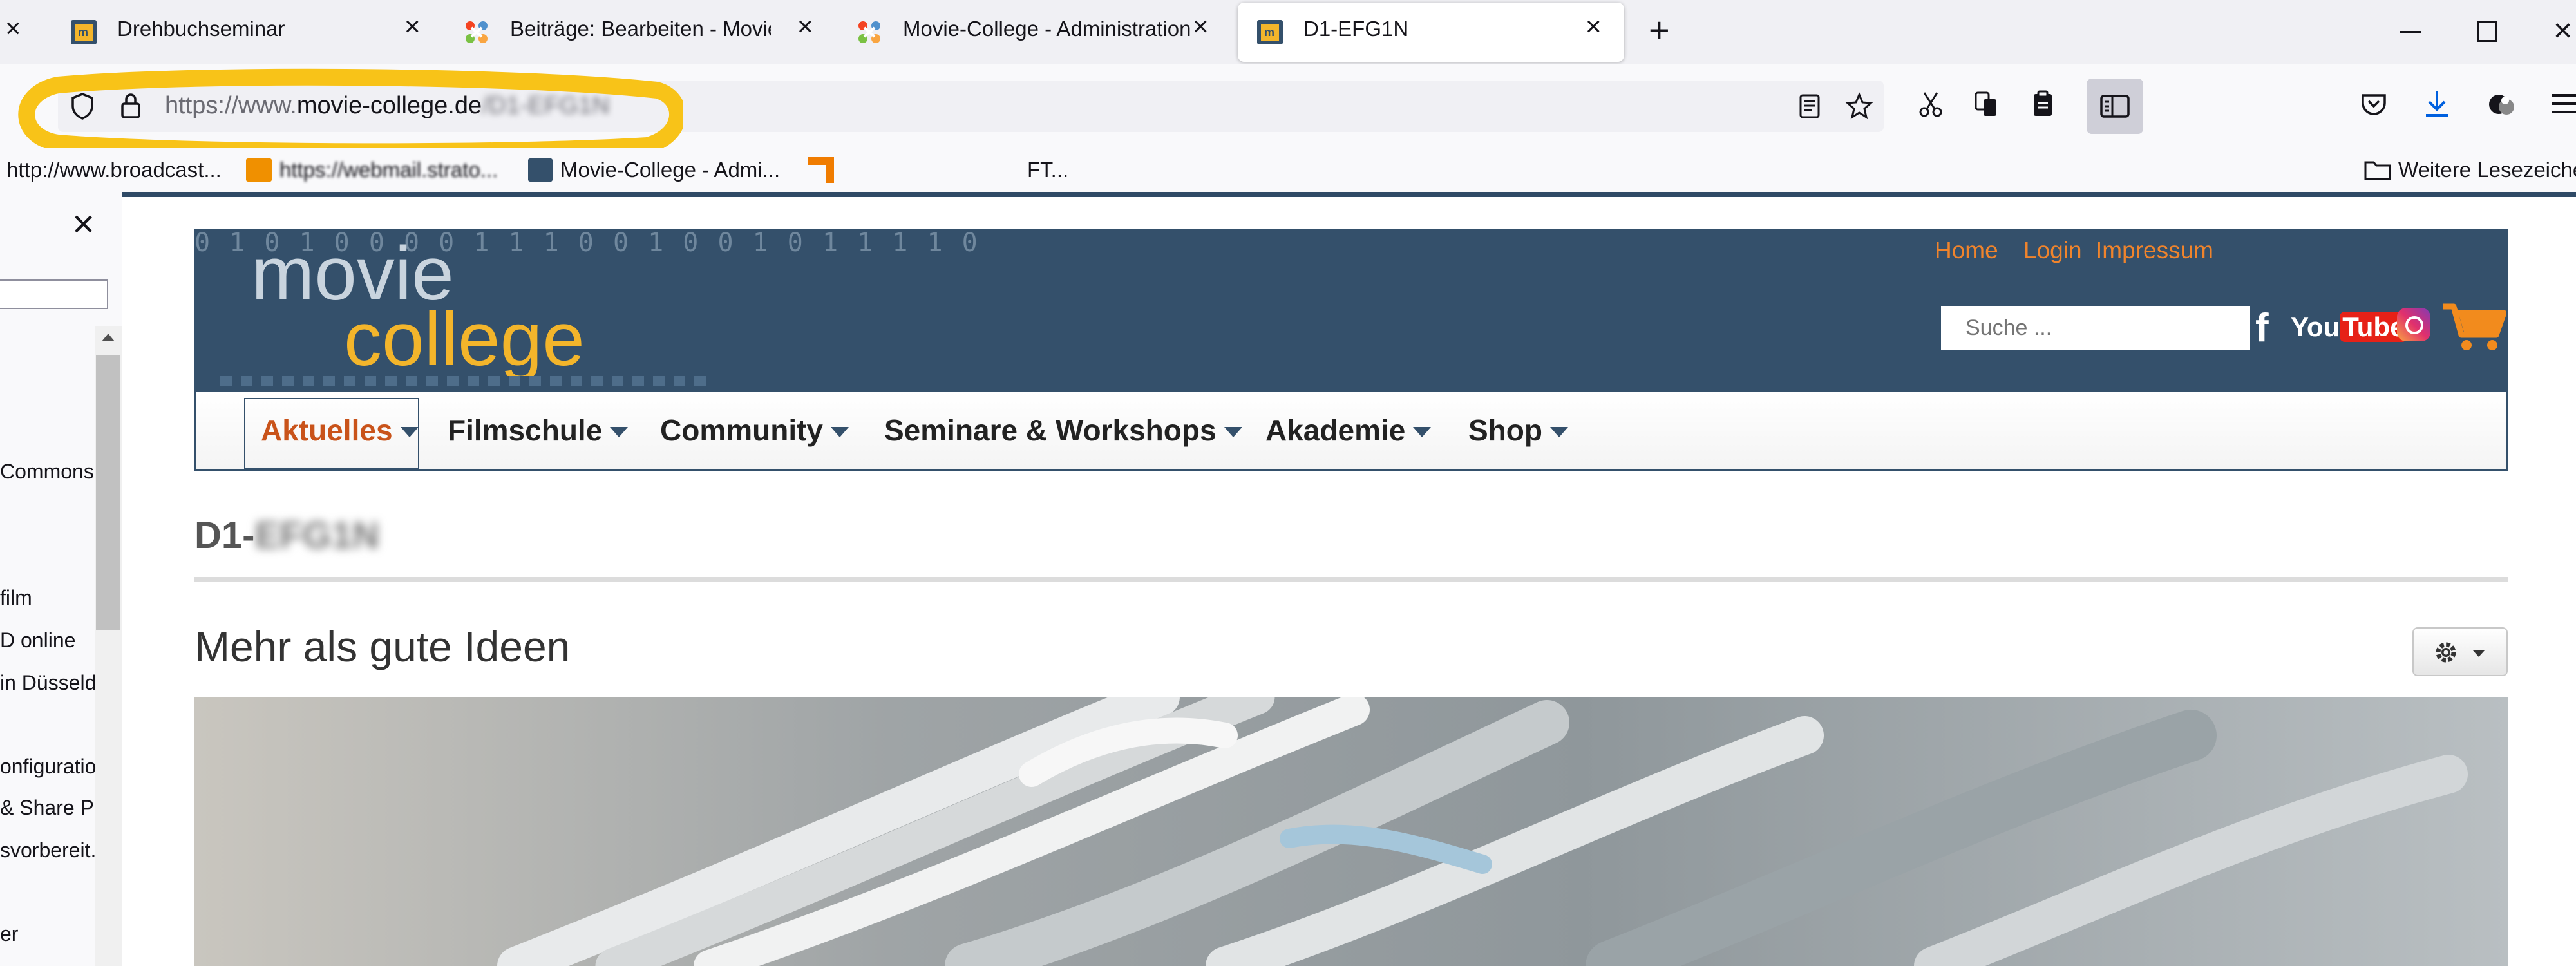 The height and width of the screenshot is (966, 2576). Describe the element at coordinates (2564, 104) in the screenshot. I see `menu-hamburger-icon` at that location.